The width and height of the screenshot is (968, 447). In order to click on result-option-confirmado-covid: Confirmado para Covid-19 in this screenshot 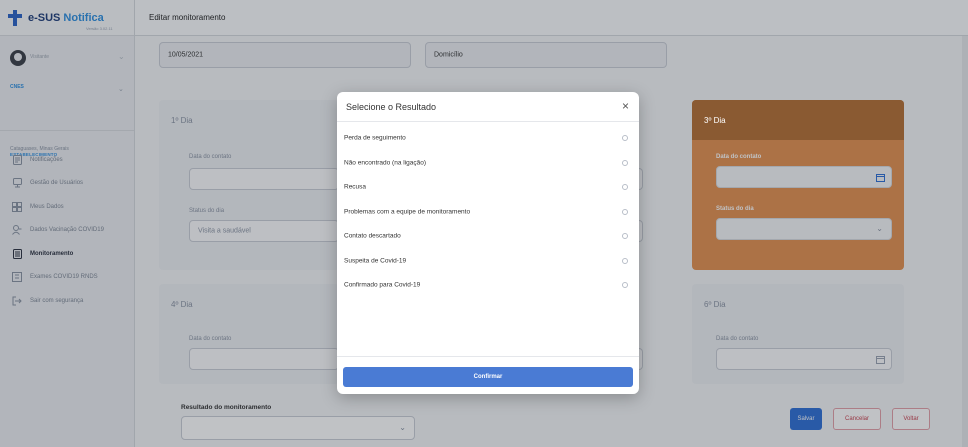, I will do `click(488, 285)`.